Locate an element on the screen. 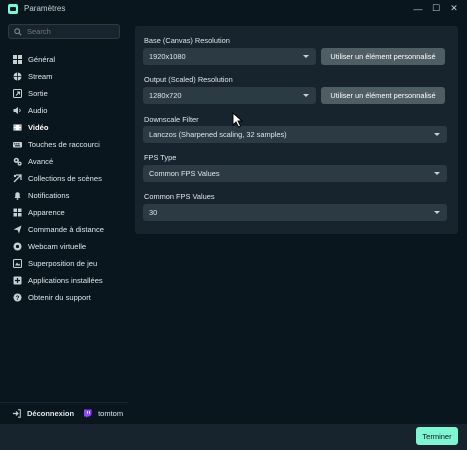 This screenshot has width=467, height=450. nav-item-support: ? Obtenir du support is located at coordinates (64, 297).